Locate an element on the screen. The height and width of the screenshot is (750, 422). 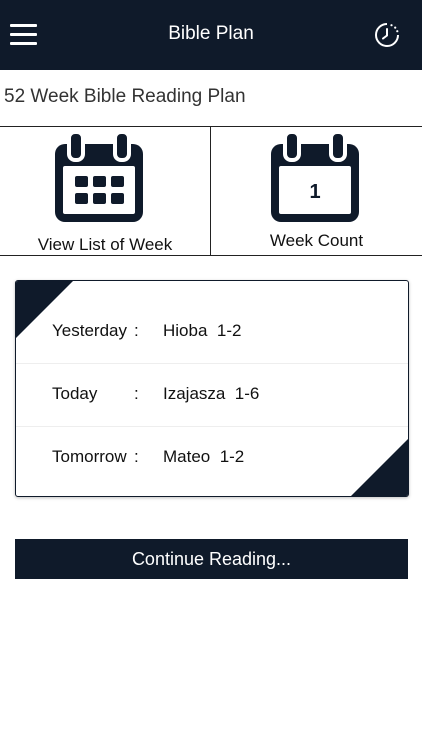
week-count-label: Week Count is located at coordinates (316, 240).